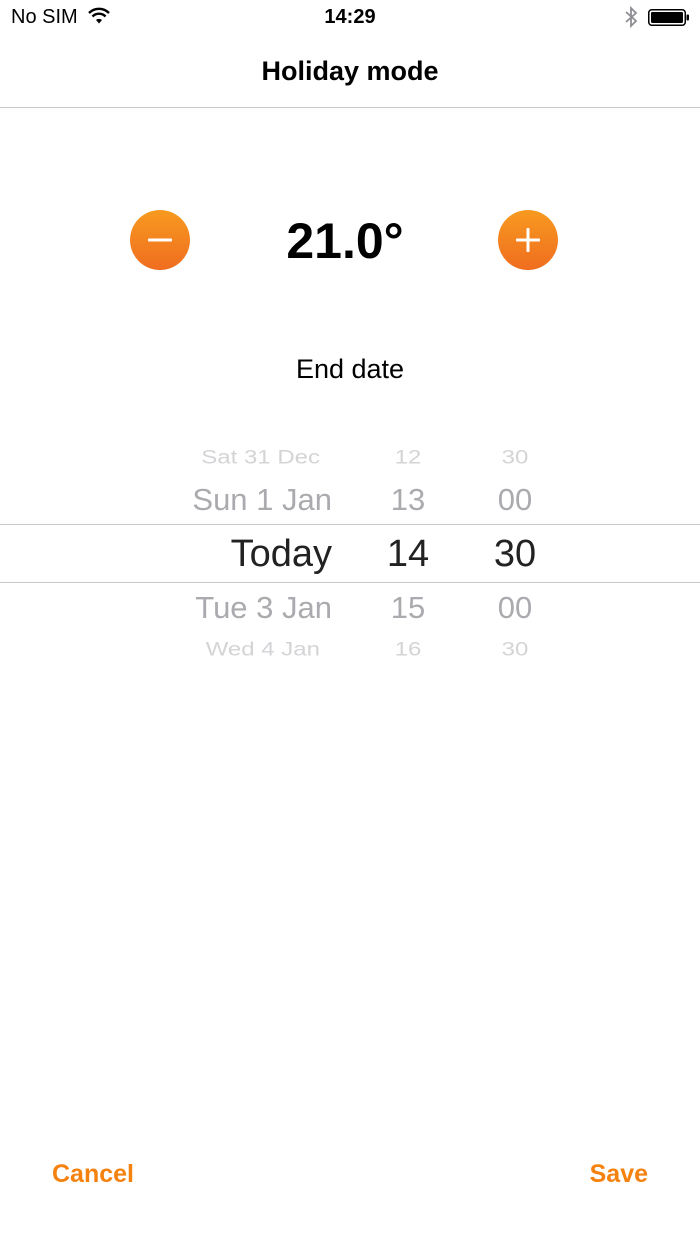 Image resolution: width=700 pixels, height=1244 pixels. I want to click on hour-wheel: 12 13 14 15 16, so click(408, 551).